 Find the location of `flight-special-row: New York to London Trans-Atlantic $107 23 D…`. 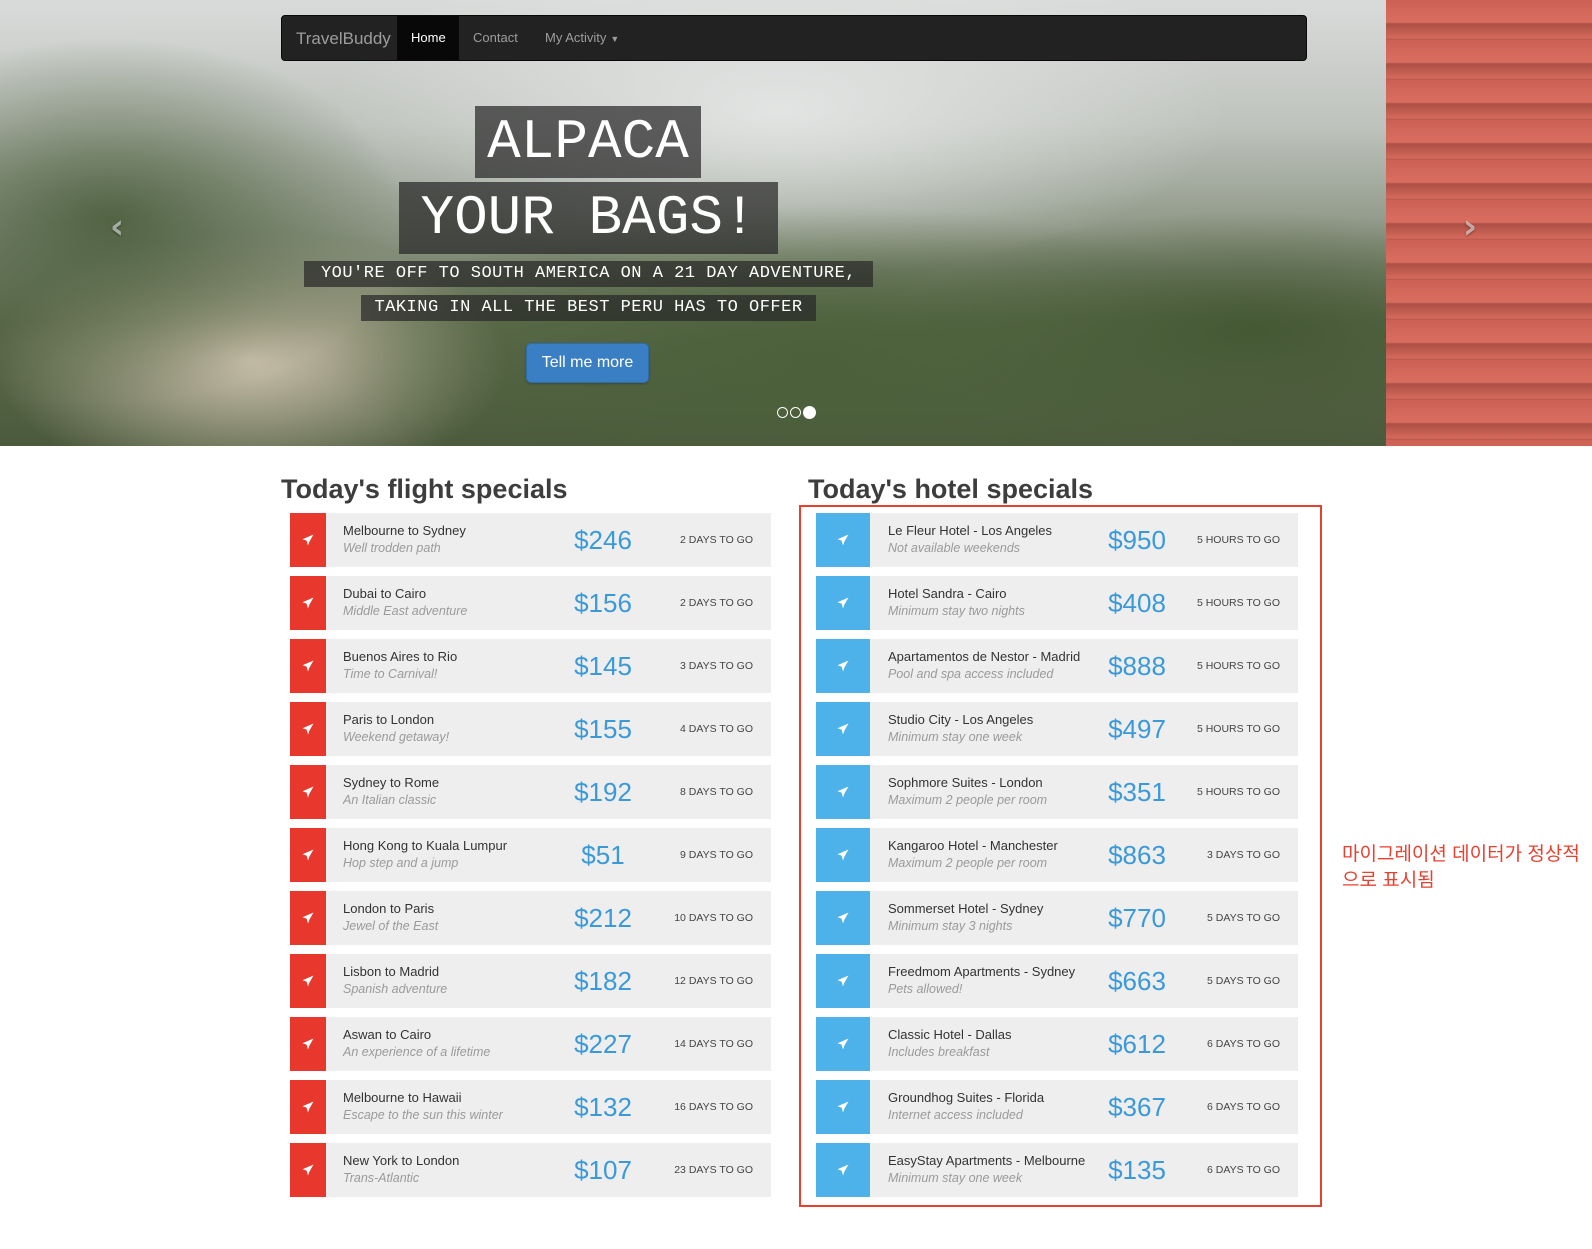

flight-special-row: New York to London Trans-Atlantic $107 23 D… is located at coordinates (530, 1170).